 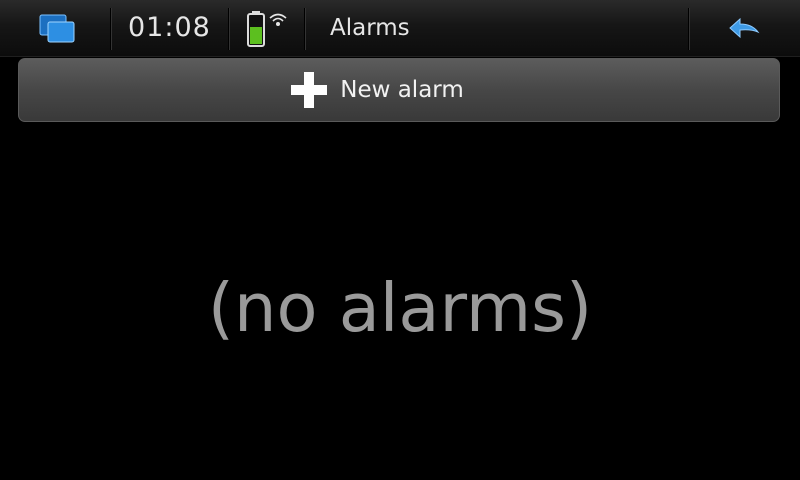 I want to click on clock-time: 01:08, so click(x=169, y=27).